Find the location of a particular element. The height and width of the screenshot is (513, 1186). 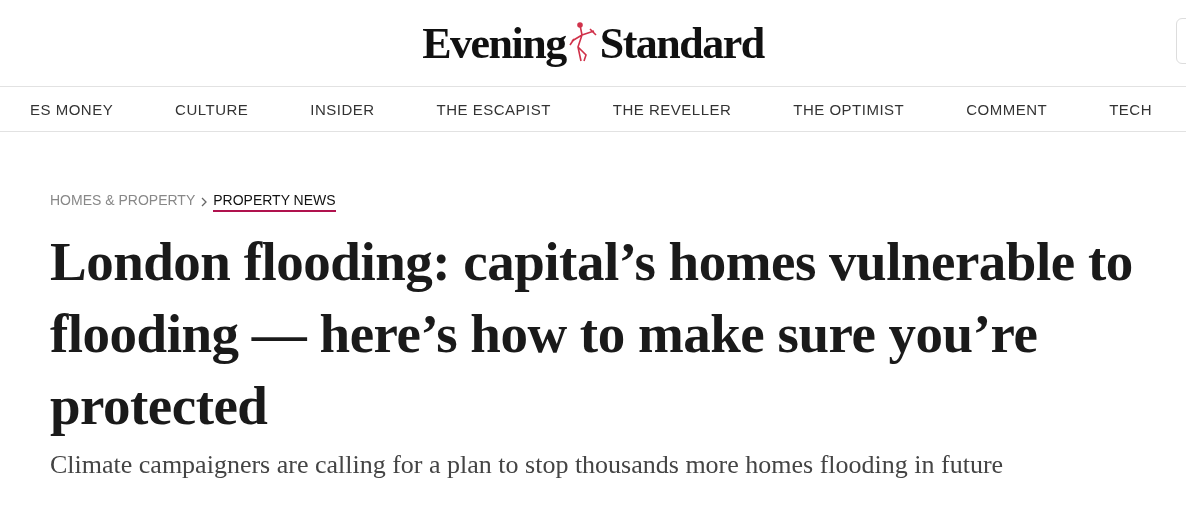

nav-link: CULTURE is located at coordinates (212, 109).